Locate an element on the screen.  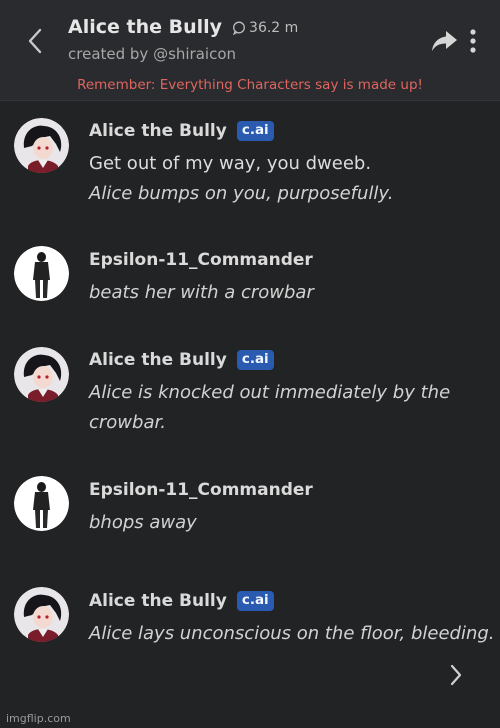
chat-message: Epsilon-11_Commander bhops away is located at coordinates (250, 510).